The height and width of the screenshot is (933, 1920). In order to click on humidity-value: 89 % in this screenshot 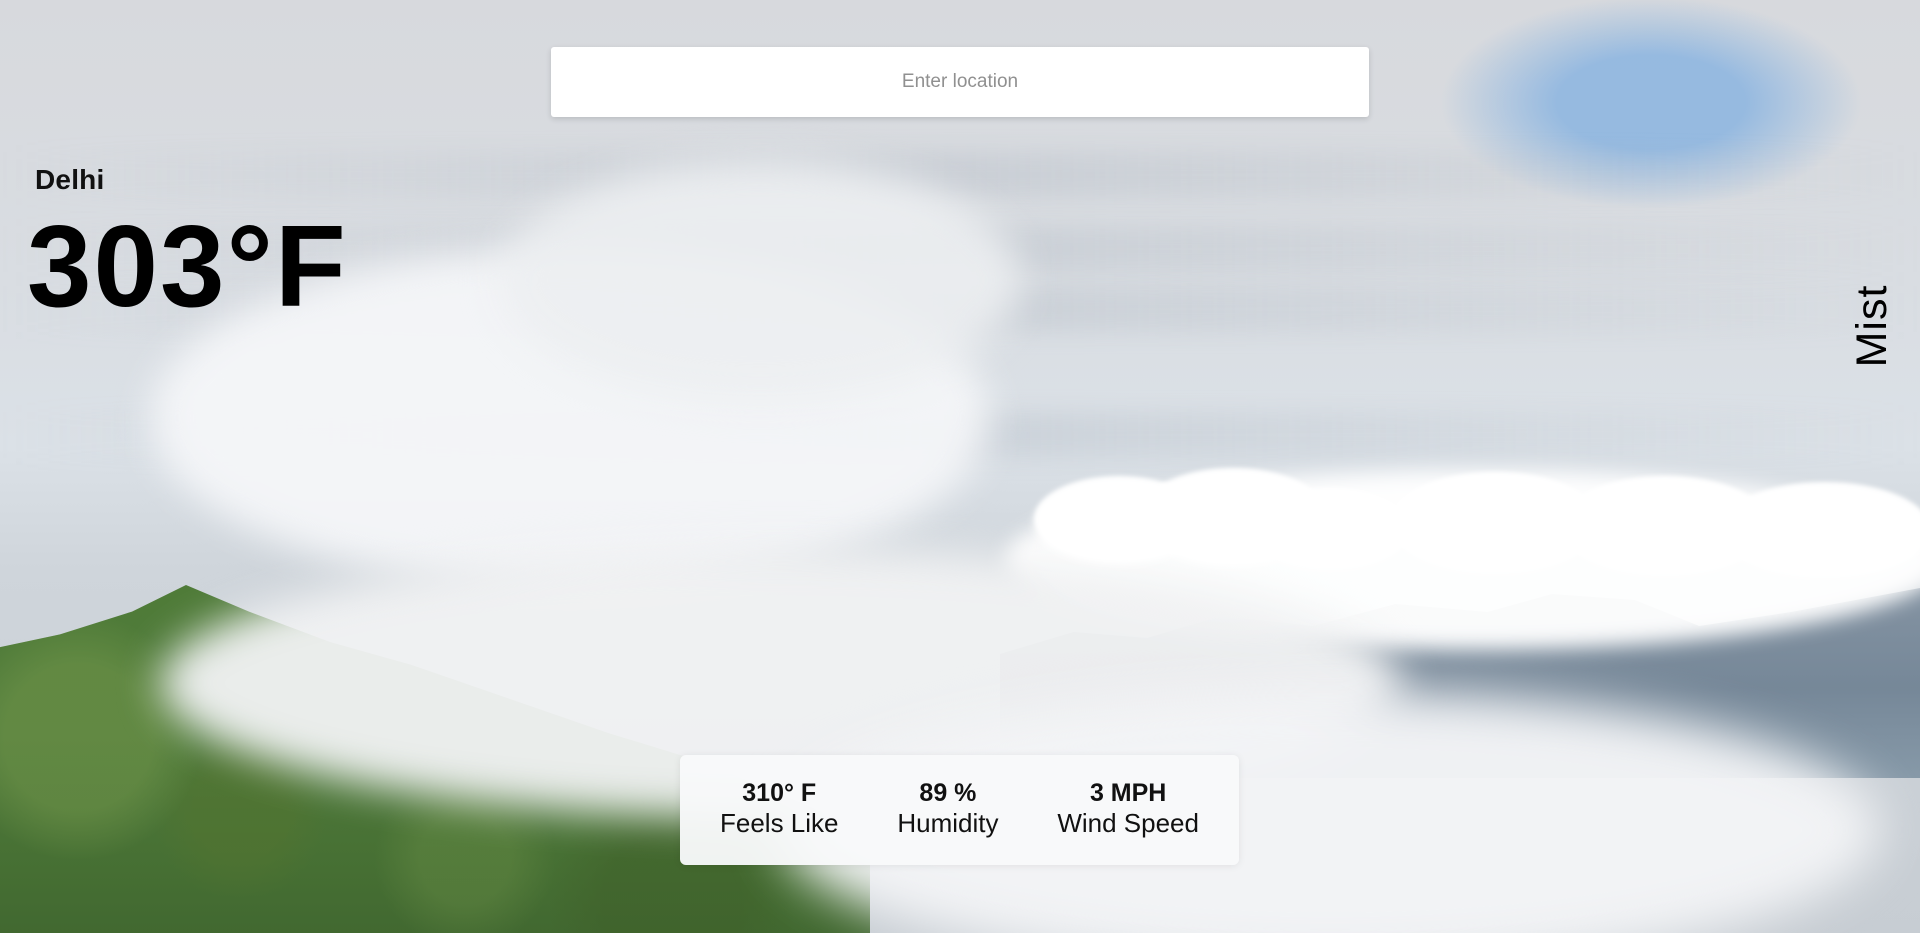, I will do `click(948, 792)`.